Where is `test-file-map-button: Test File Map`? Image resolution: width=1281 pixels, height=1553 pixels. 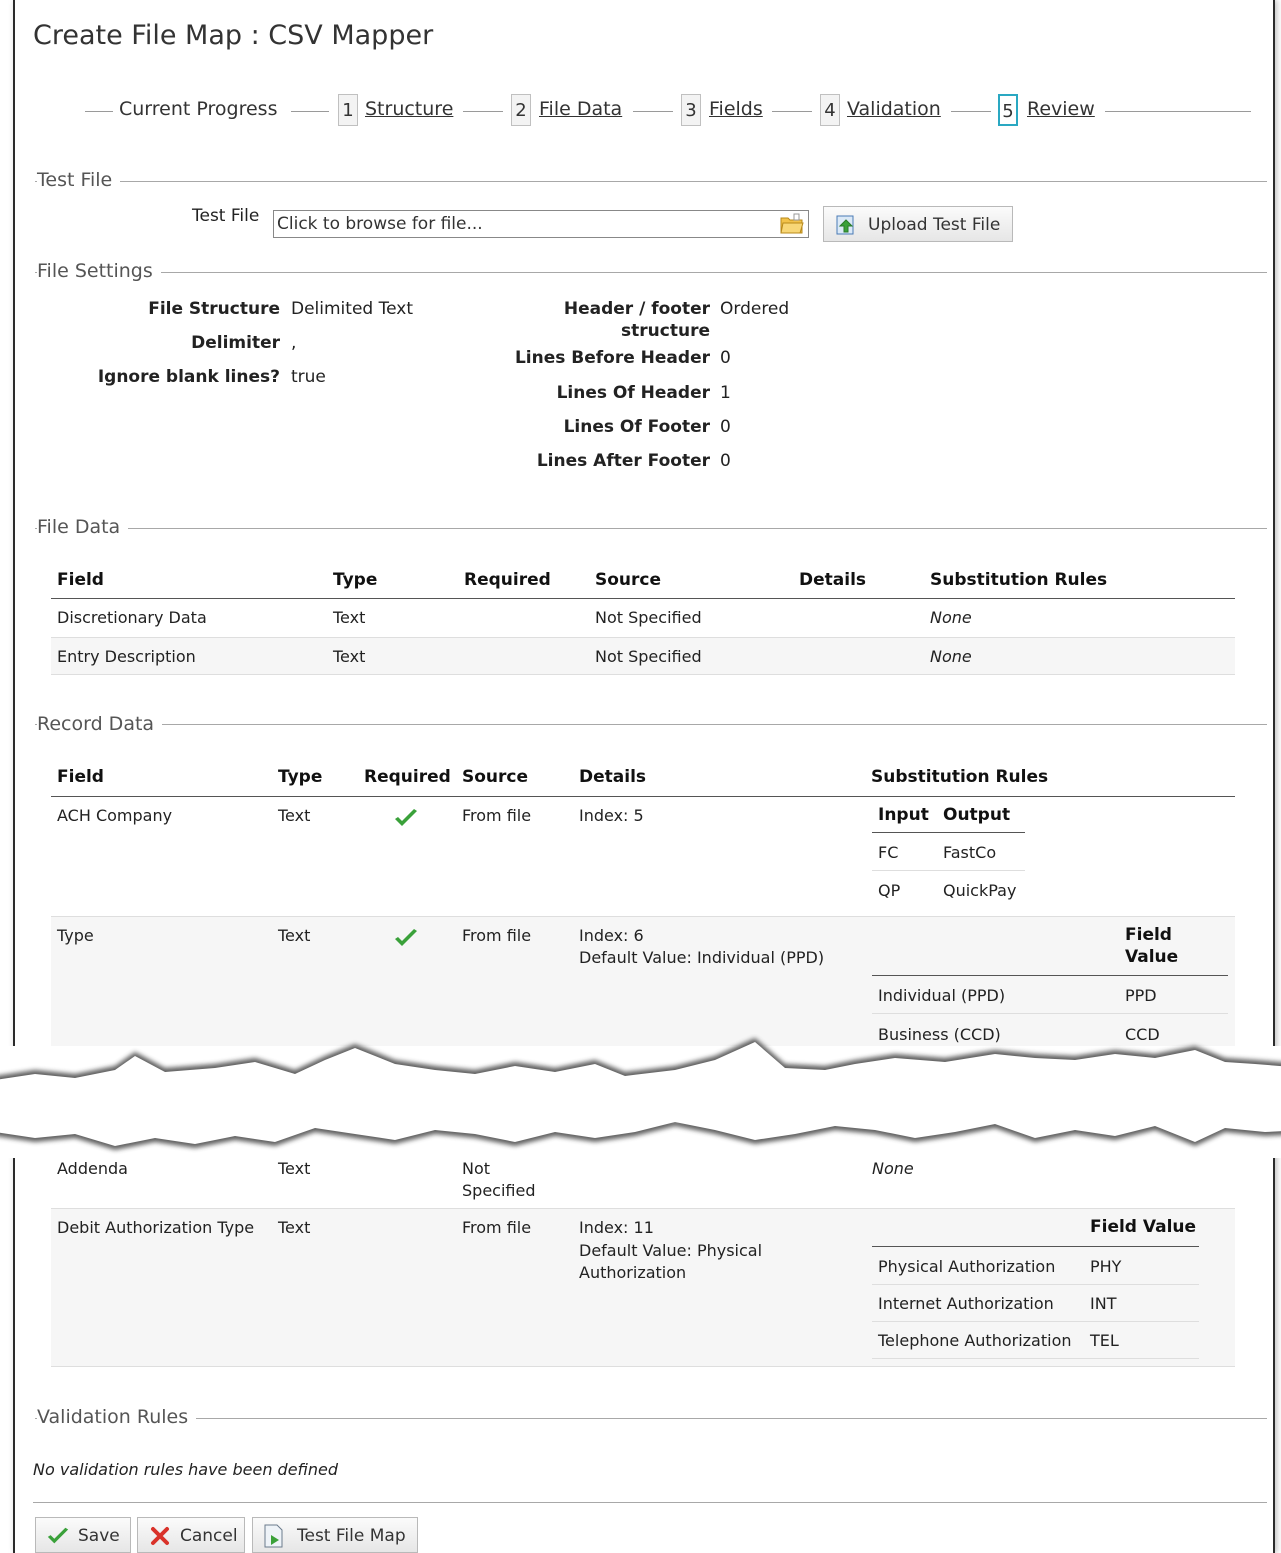
test-file-map-button: Test File Map is located at coordinates (335, 1535).